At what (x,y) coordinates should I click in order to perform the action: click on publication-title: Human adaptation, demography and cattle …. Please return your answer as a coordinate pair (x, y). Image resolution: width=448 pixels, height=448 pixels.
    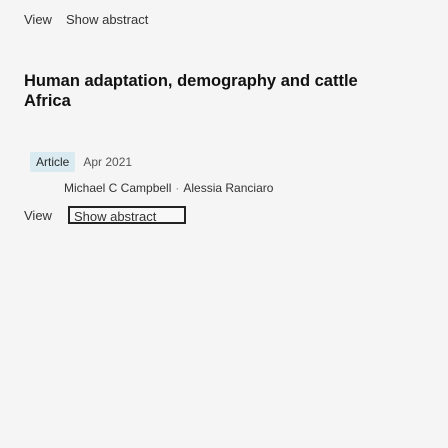
    Looking at the image, I should click on (236, 91).